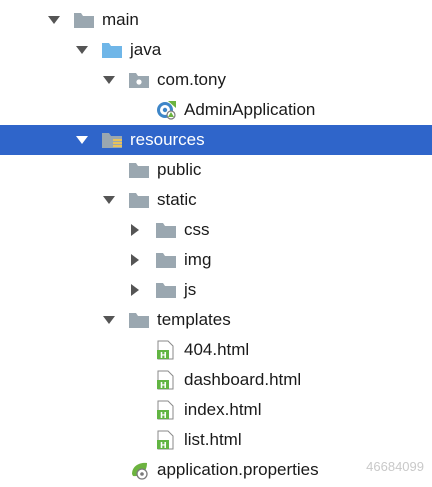  What do you see at coordinates (197, 229) in the screenshot?
I see `tree-item-label: css` at bounding box center [197, 229].